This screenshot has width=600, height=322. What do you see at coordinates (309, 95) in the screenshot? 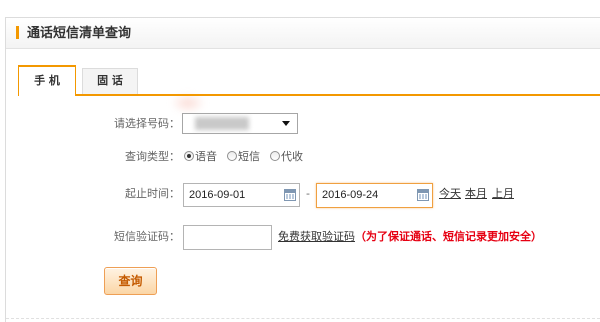
I see `tab-underline` at bounding box center [309, 95].